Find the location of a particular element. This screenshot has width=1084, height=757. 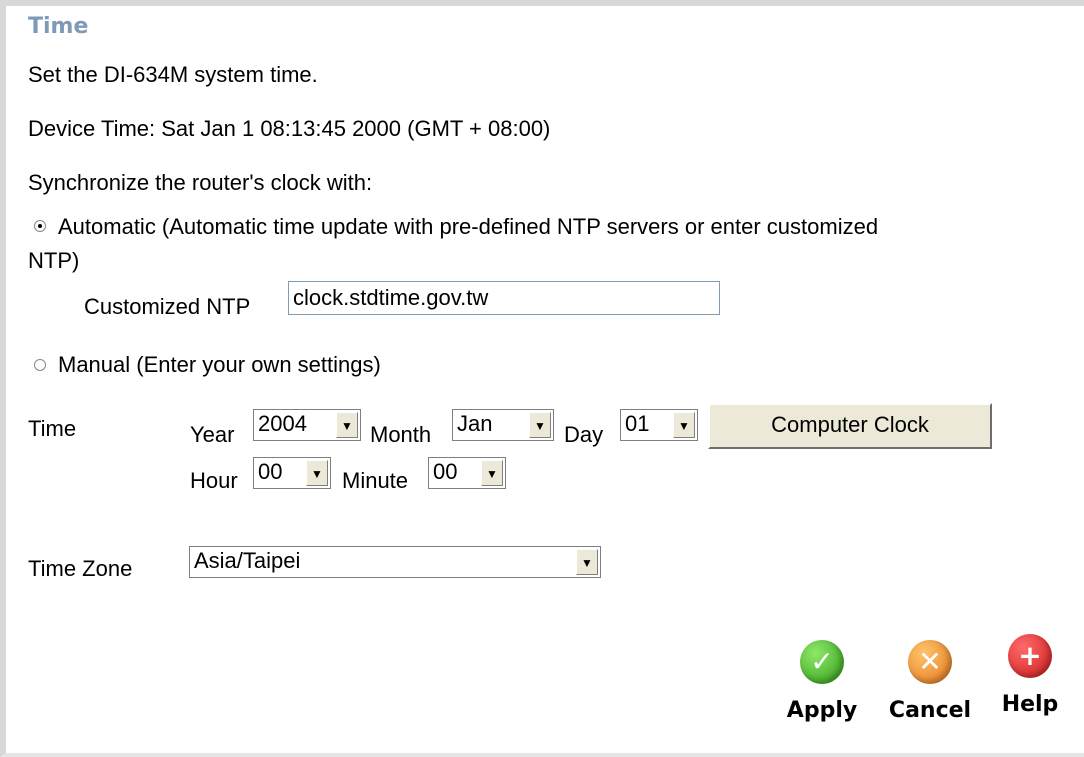

cancel-button: ✕ Cancel is located at coordinates (930, 681).